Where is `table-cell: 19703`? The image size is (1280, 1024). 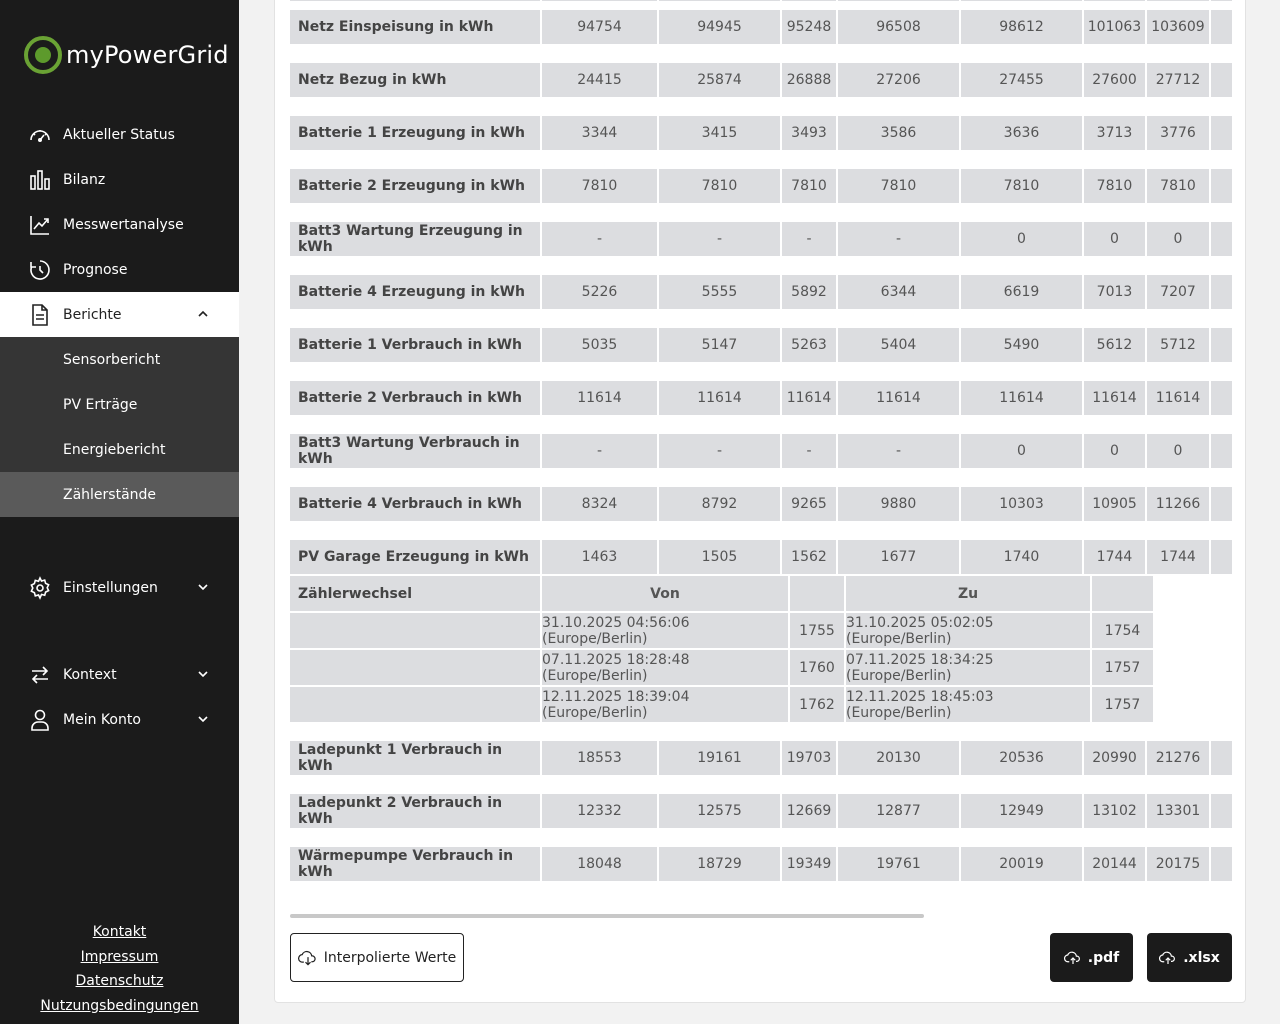
table-cell: 19703 is located at coordinates (809, 758).